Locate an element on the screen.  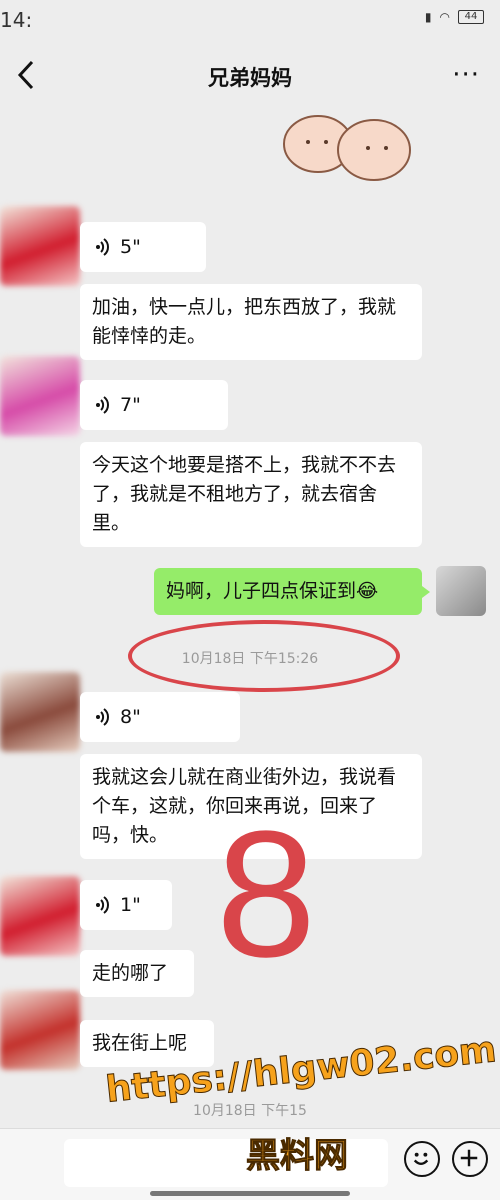
chat-title: 兄弟妈妈 is located at coordinates (250, 78).